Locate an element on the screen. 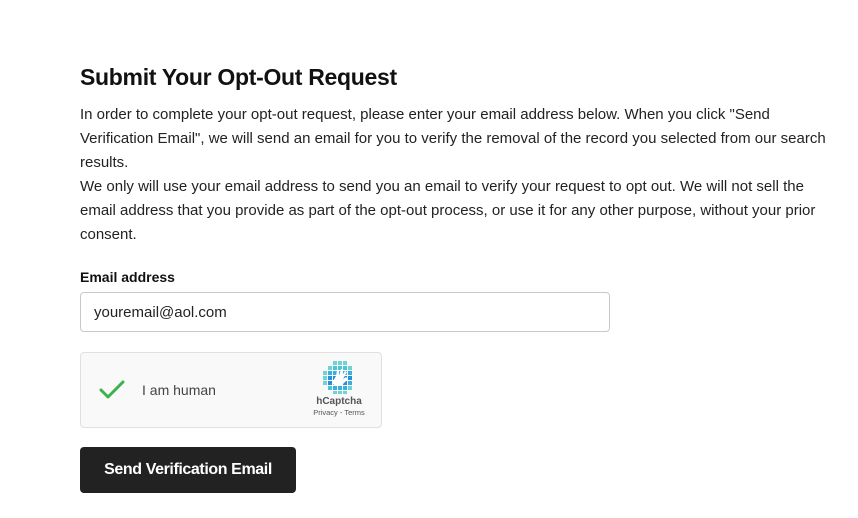  email-field is located at coordinates (345, 312).